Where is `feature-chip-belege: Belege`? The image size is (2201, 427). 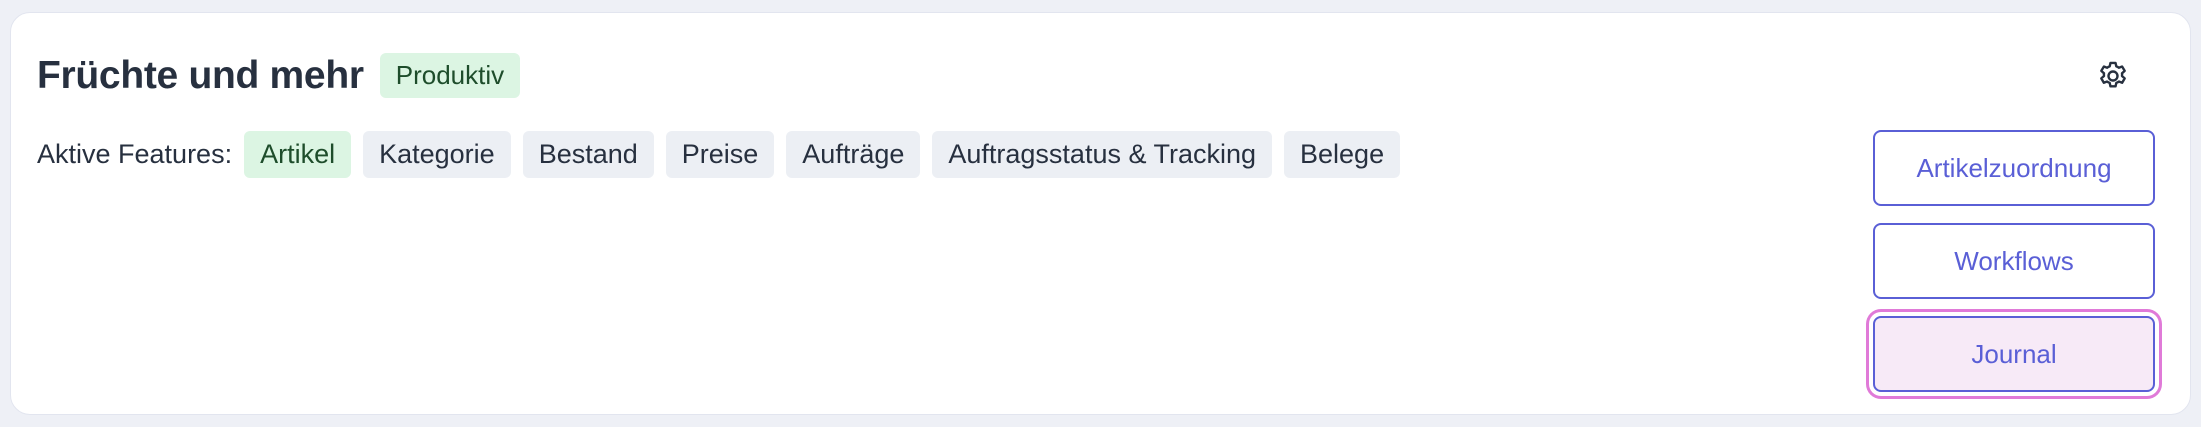 feature-chip-belege: Belege is located at coordinates (1342, 154).